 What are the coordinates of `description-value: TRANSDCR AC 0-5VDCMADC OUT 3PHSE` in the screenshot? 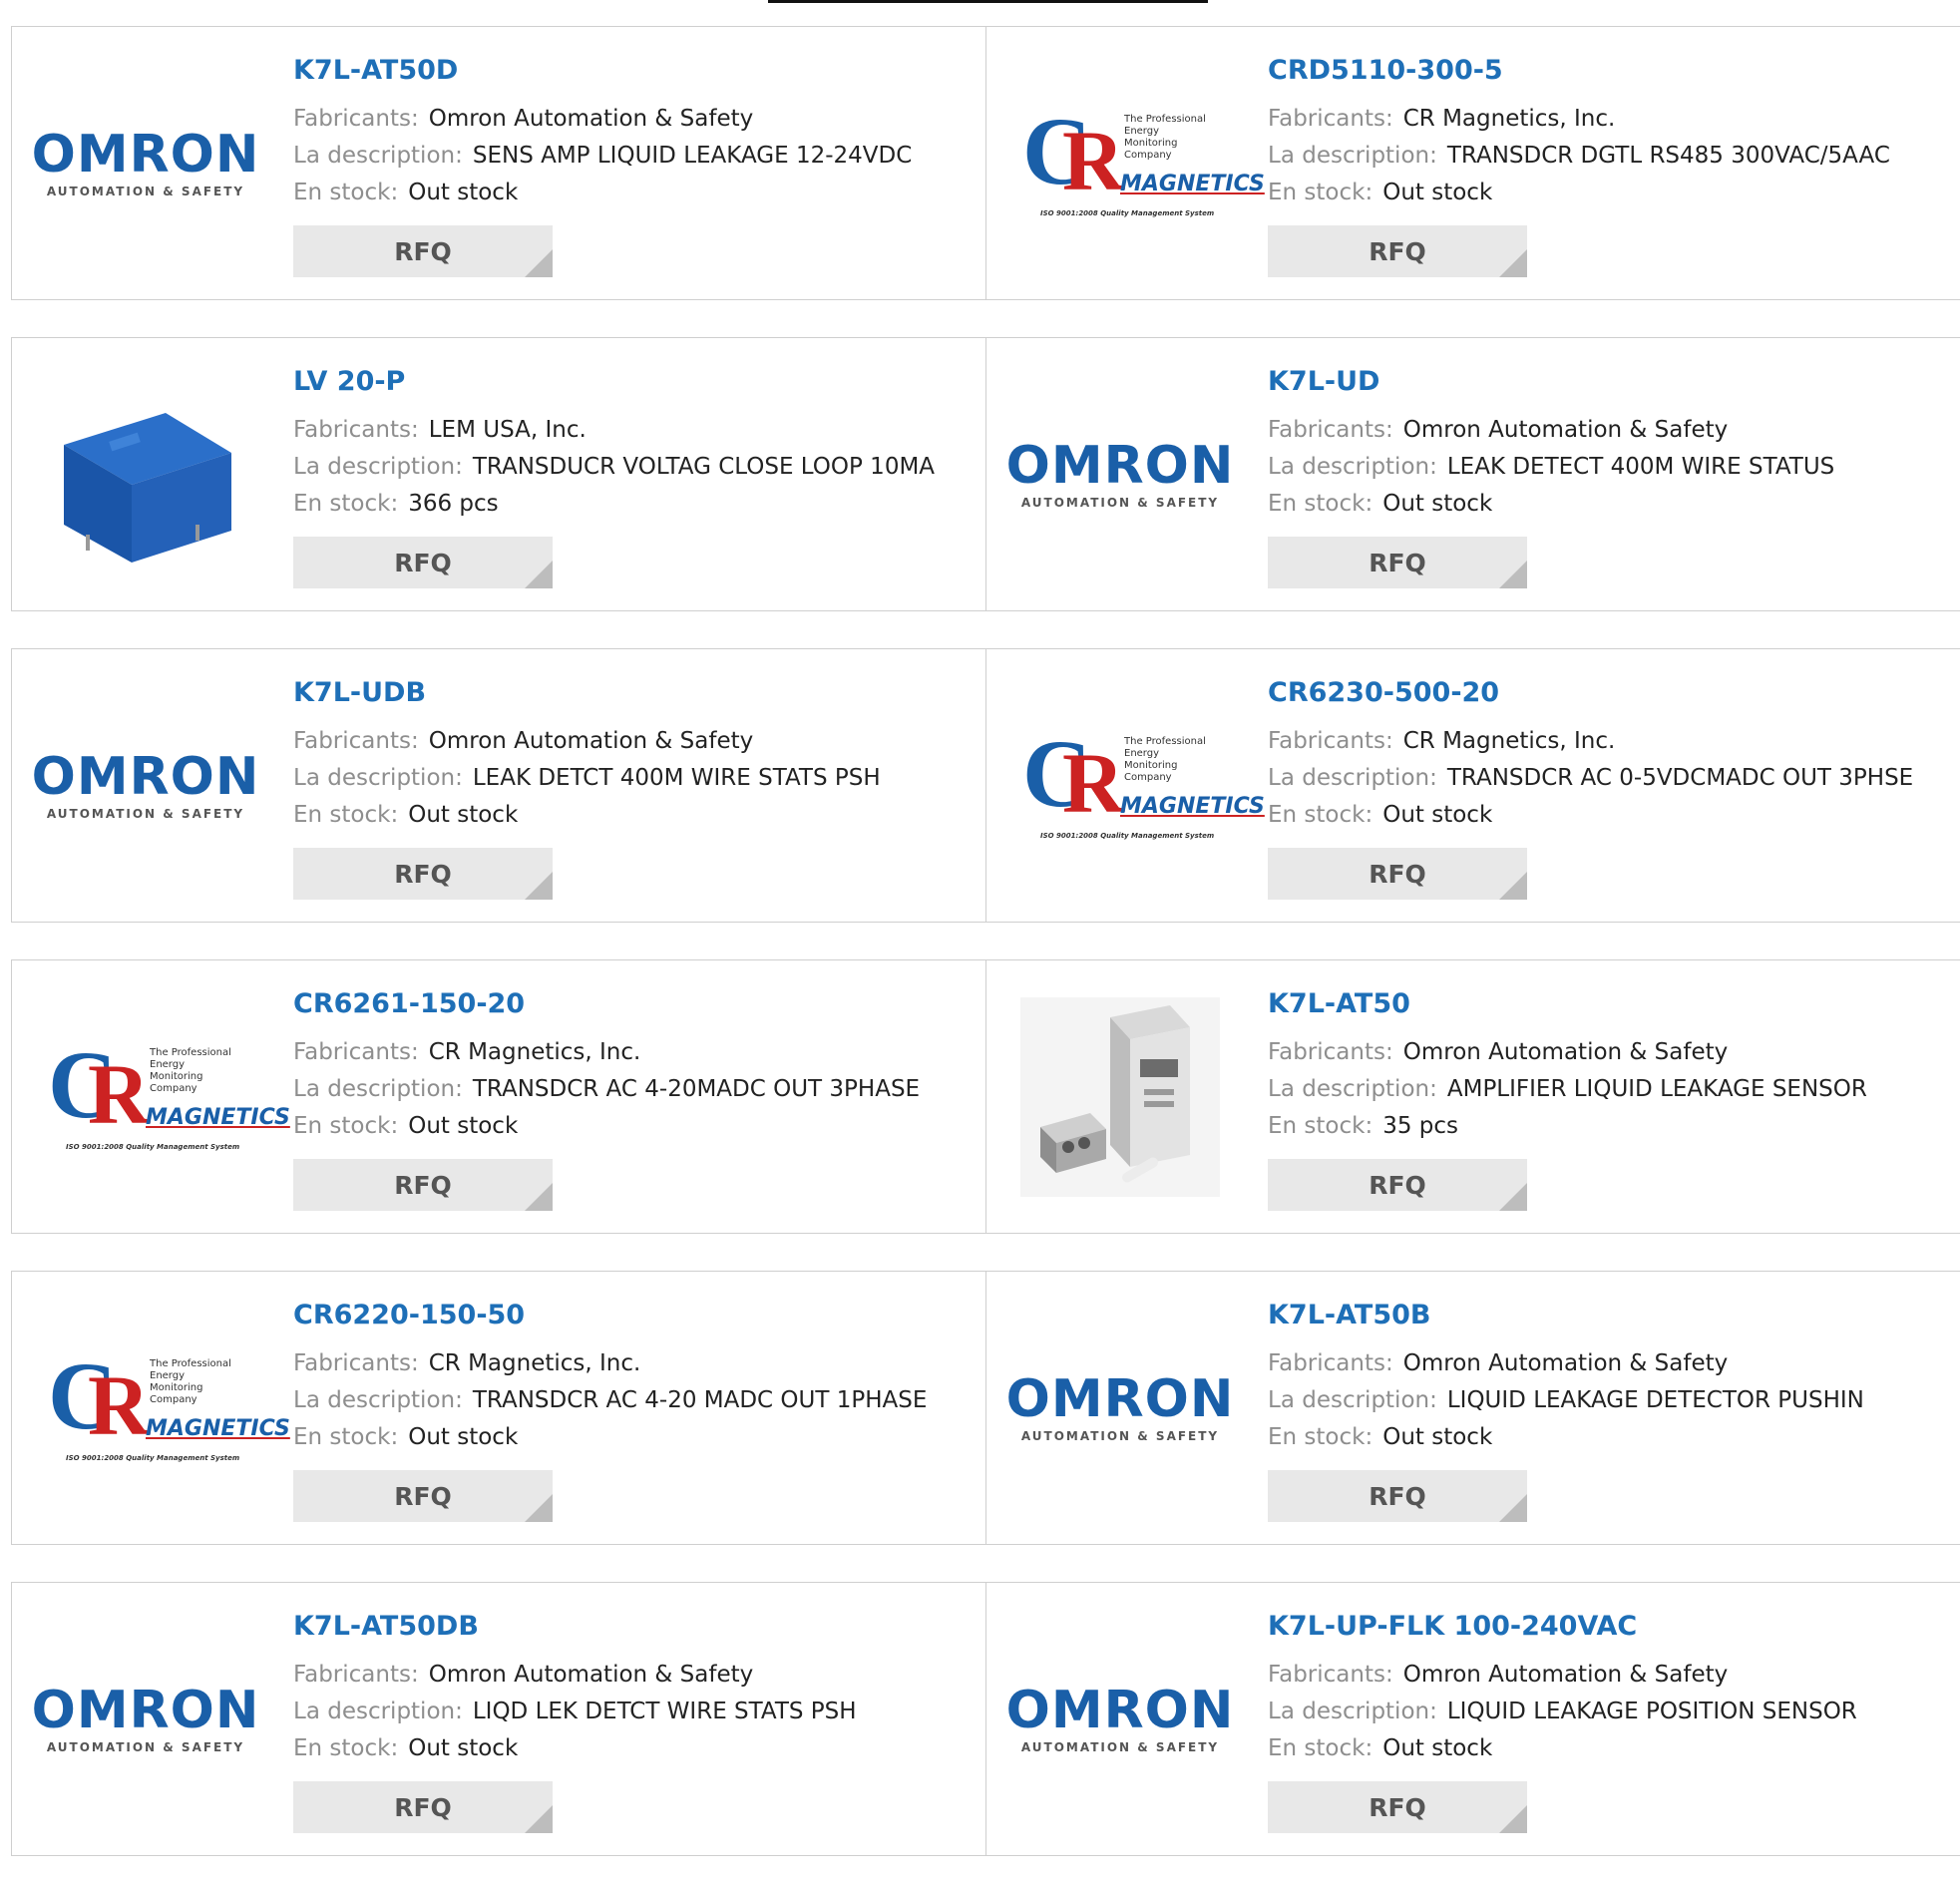 It's located at (1680, 778).